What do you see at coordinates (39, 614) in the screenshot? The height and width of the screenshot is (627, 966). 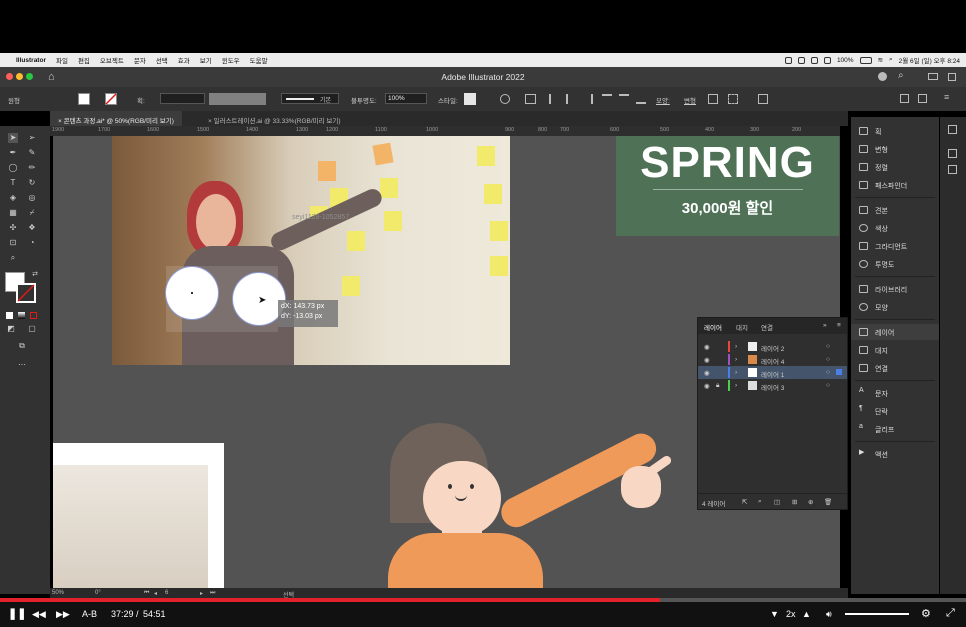 I see `rewind-icon: ◀◀` at bounding box center [39, 614].